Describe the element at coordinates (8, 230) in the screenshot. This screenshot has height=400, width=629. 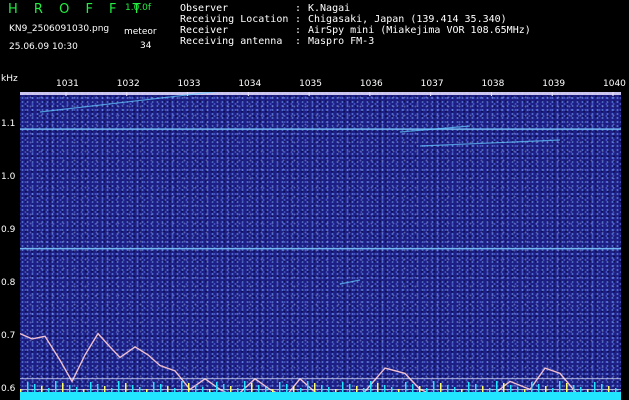
I see `y-tick-label: 0.9` at that location.